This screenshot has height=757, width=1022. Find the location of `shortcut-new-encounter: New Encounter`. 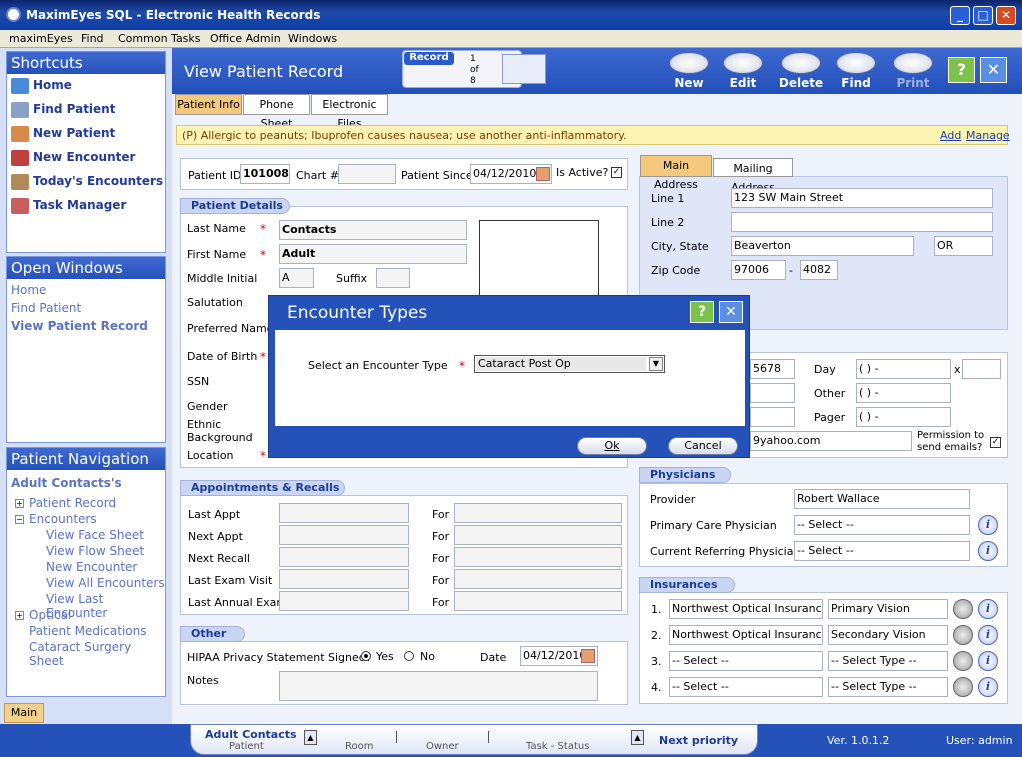

shortcut-new-encounter: New Encounter is located at coordinates (84, 157).